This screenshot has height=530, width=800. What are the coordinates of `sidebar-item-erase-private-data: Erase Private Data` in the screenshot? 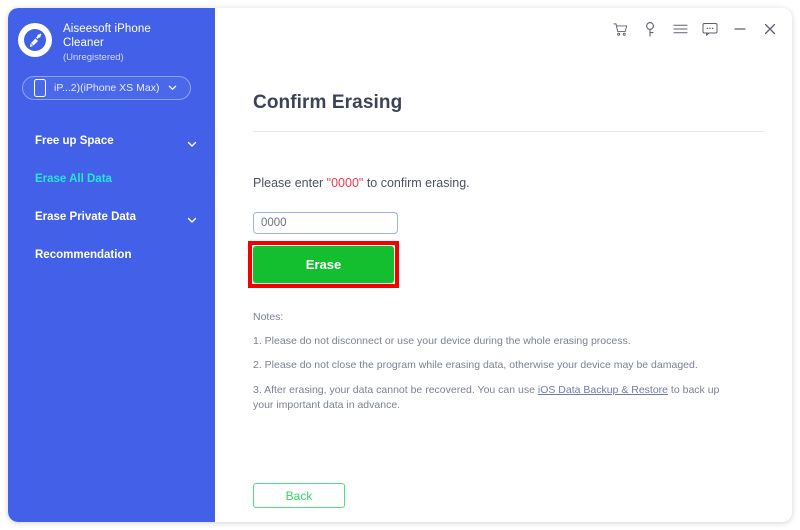 It's located at (111, 217).